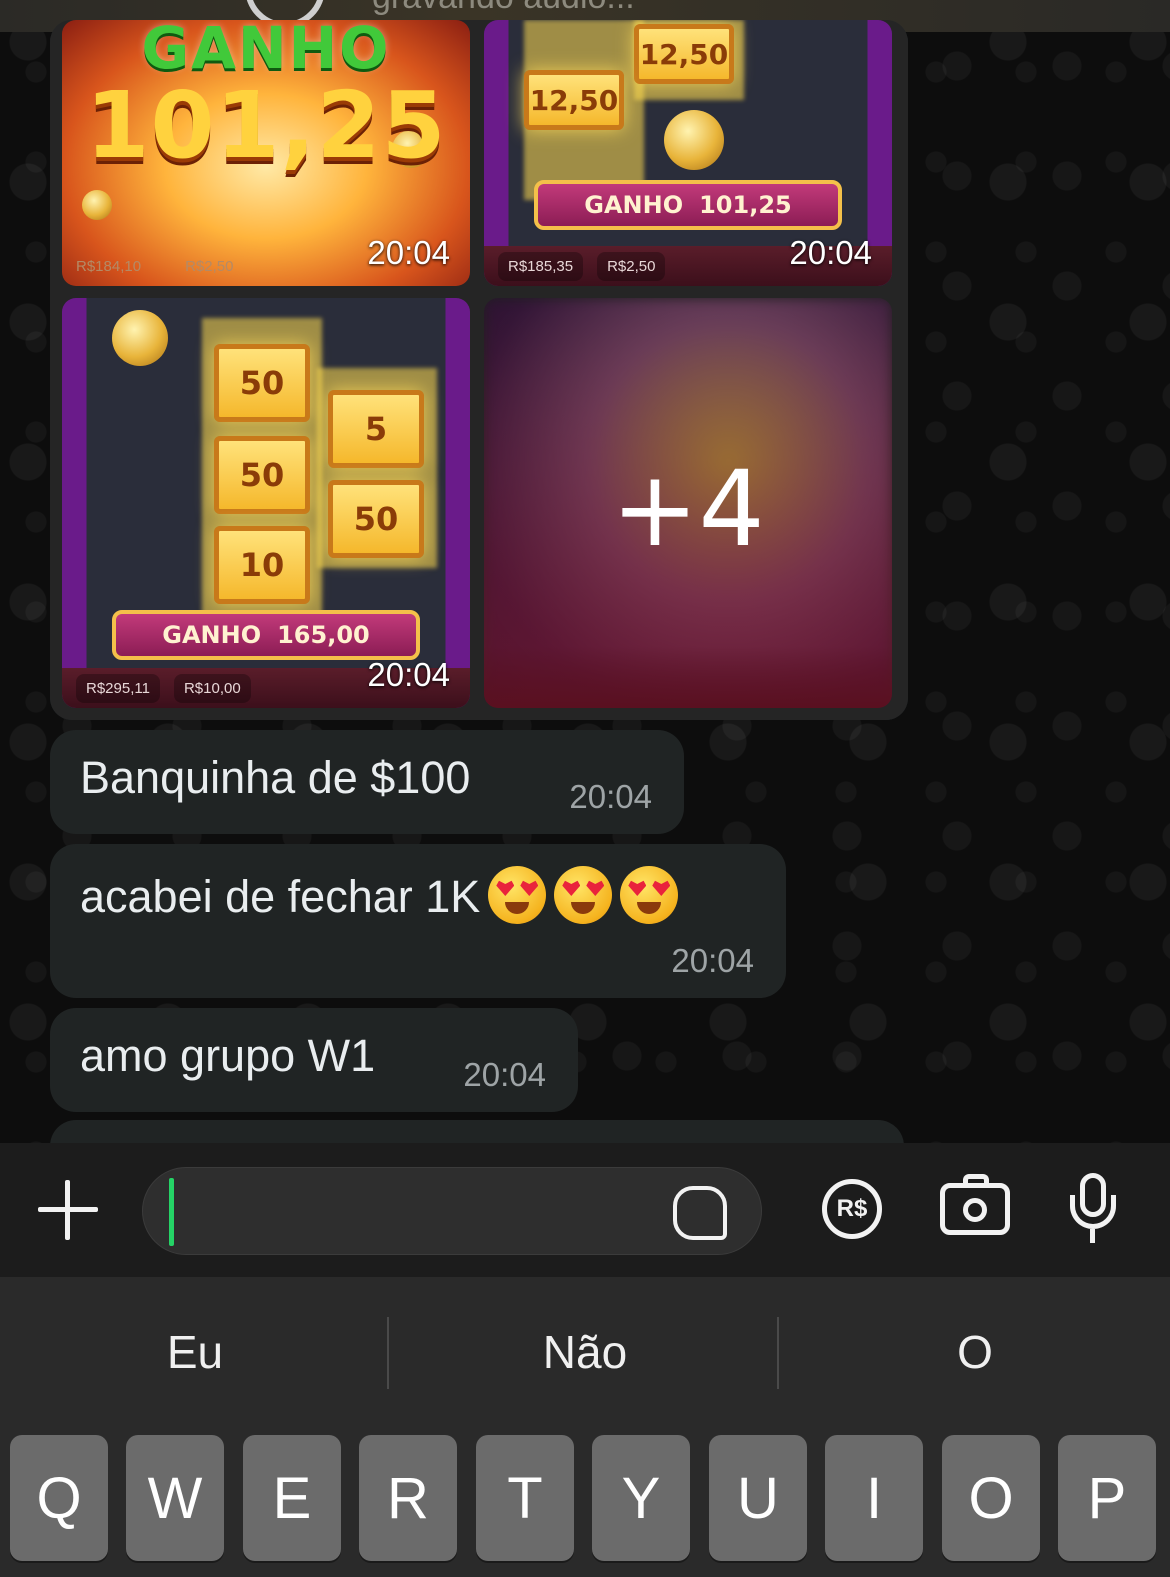 The image size is (1170, 1577). Describe the element at coordinates (68, 1210) in the screenshot. I see `plus-icon` at that location.